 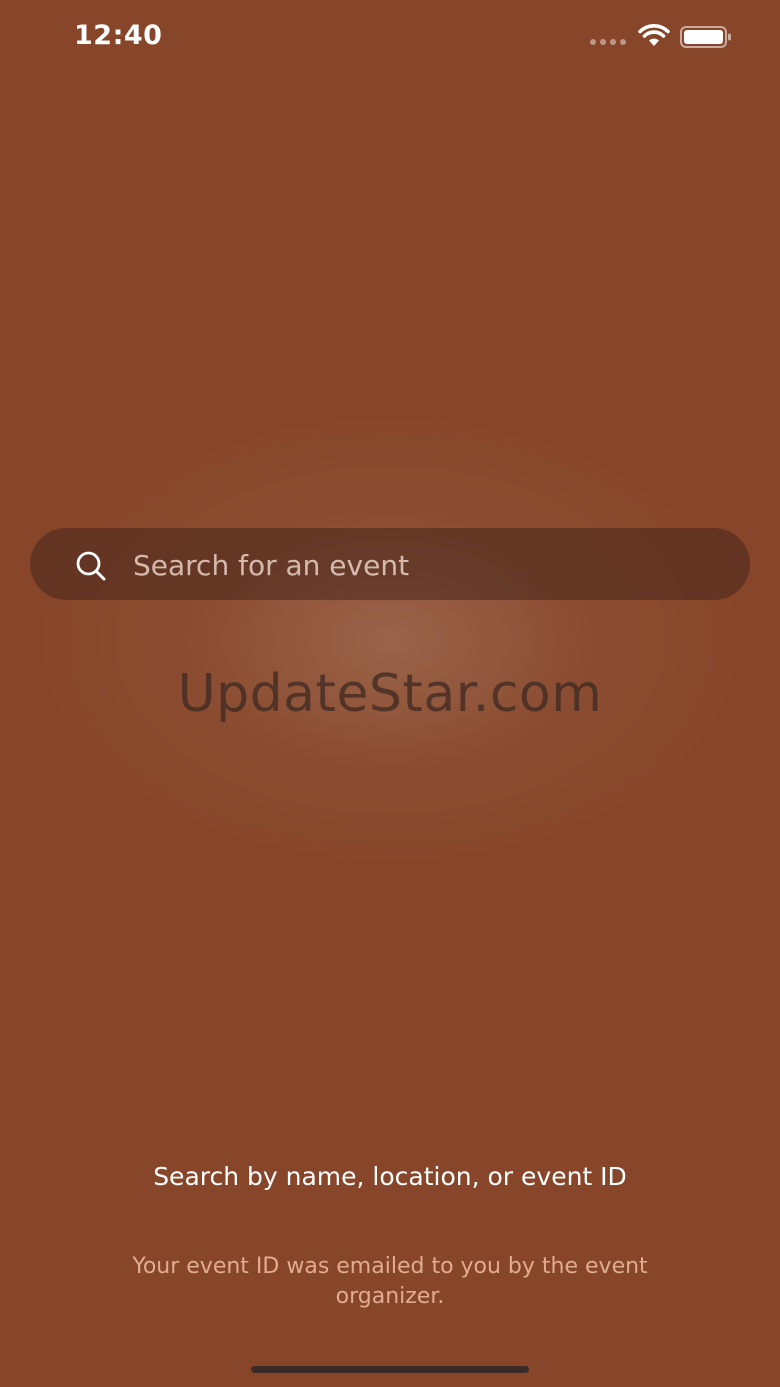 What do you see at coordinates (705, 37) in the screenshot?
I see `battery-icon` at bounding box center [705, 37].